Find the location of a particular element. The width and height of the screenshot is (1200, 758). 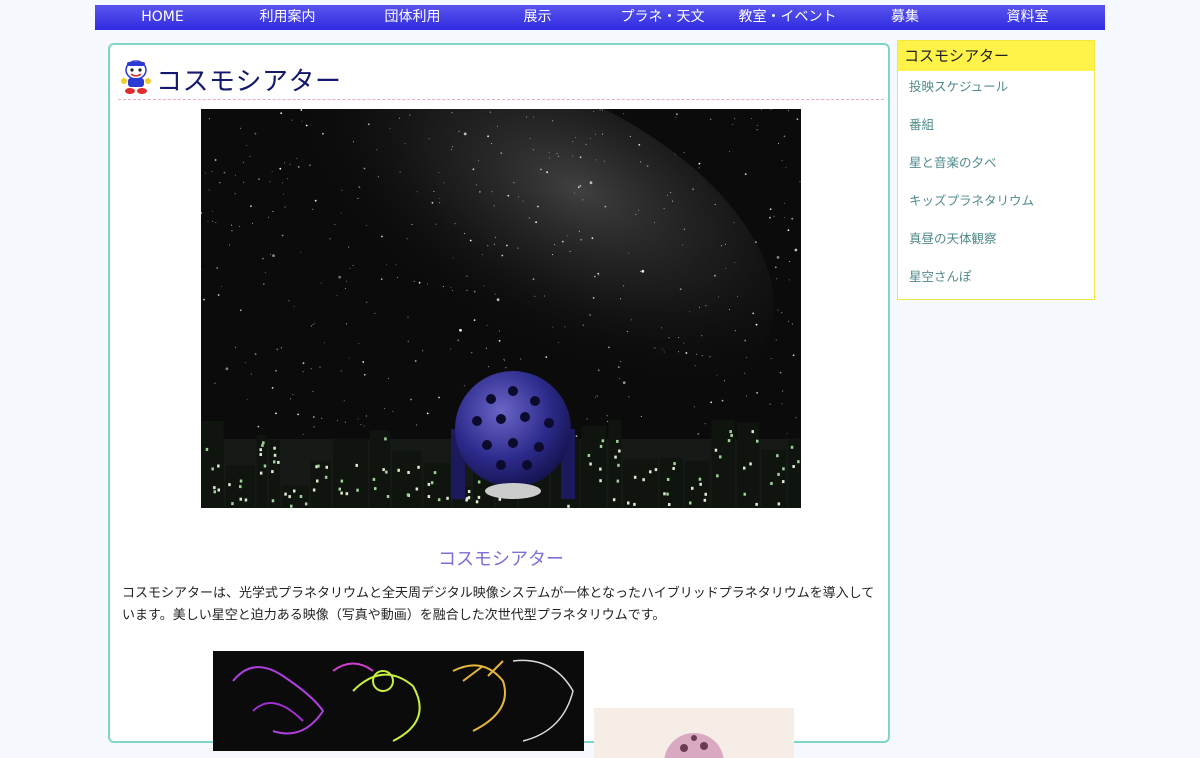

top-navigation: HOME 利用案内 団体利用 展示 プラネ・天文 教室・イベント 募集 資料室 is located at coordinates (600, 17).